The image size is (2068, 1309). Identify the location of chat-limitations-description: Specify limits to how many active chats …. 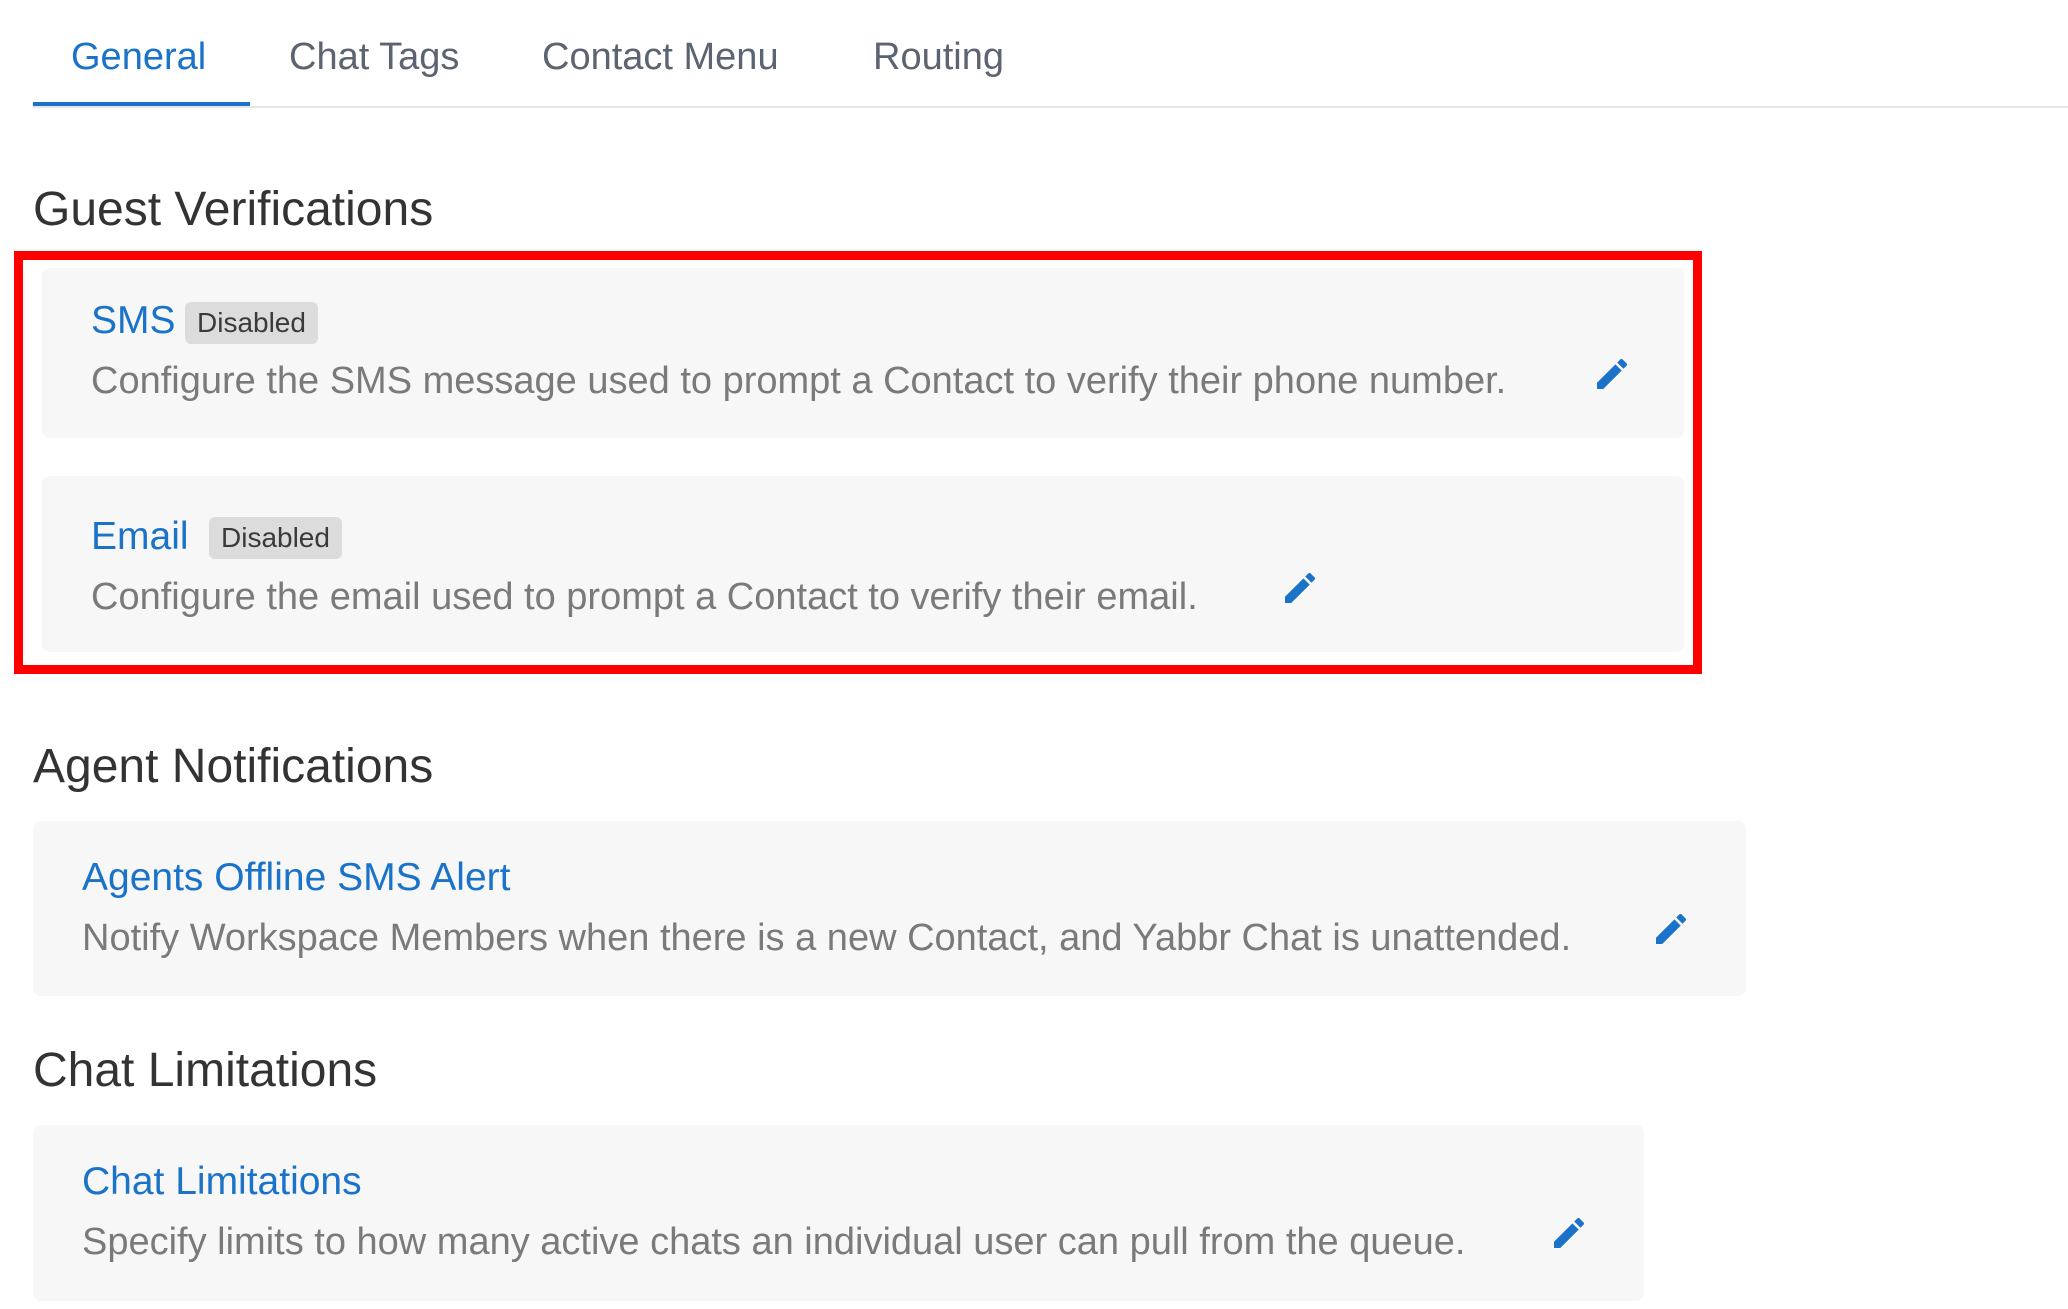
(774, 1242).